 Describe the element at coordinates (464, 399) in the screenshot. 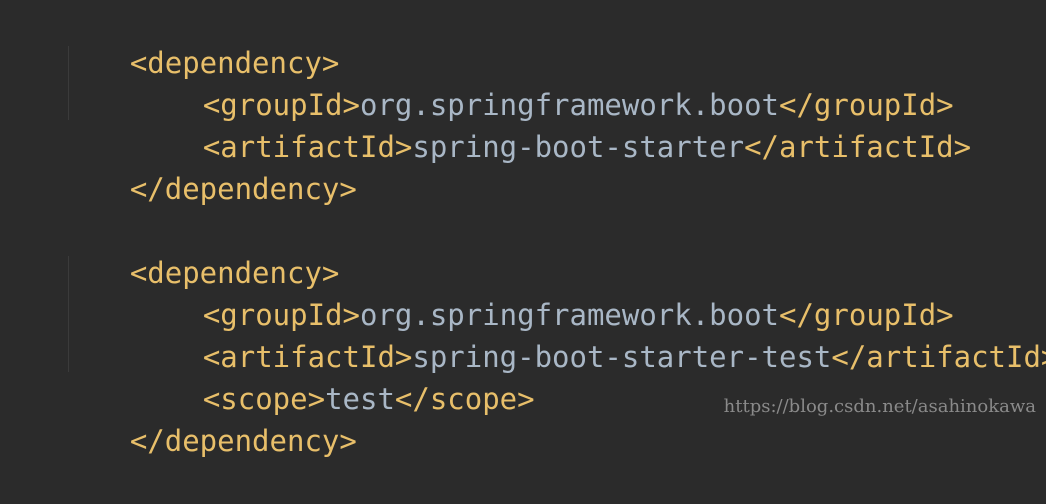

I see `scope-close-tag: </scope>` at that location.